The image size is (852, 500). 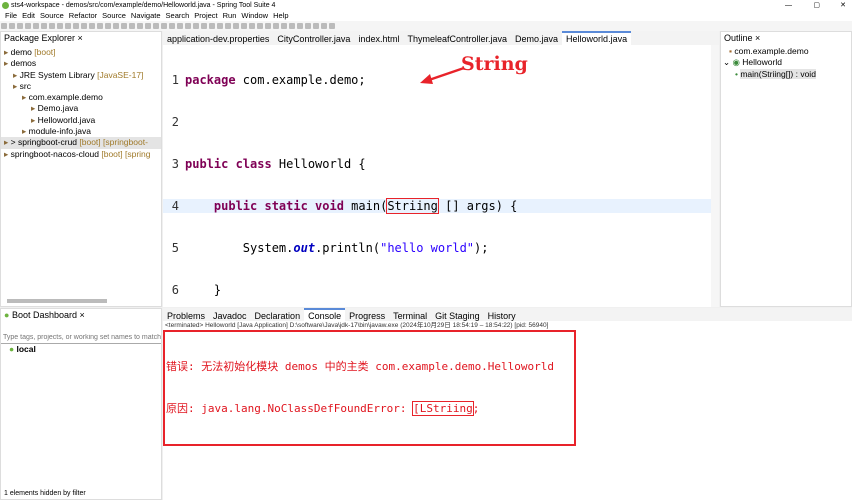 What do you see at coordinates (81, 143) in the screenshot?
I see `tree-item: ▸ > springboot-crud [boot] [springboot-` at bounding box center [81, 143].